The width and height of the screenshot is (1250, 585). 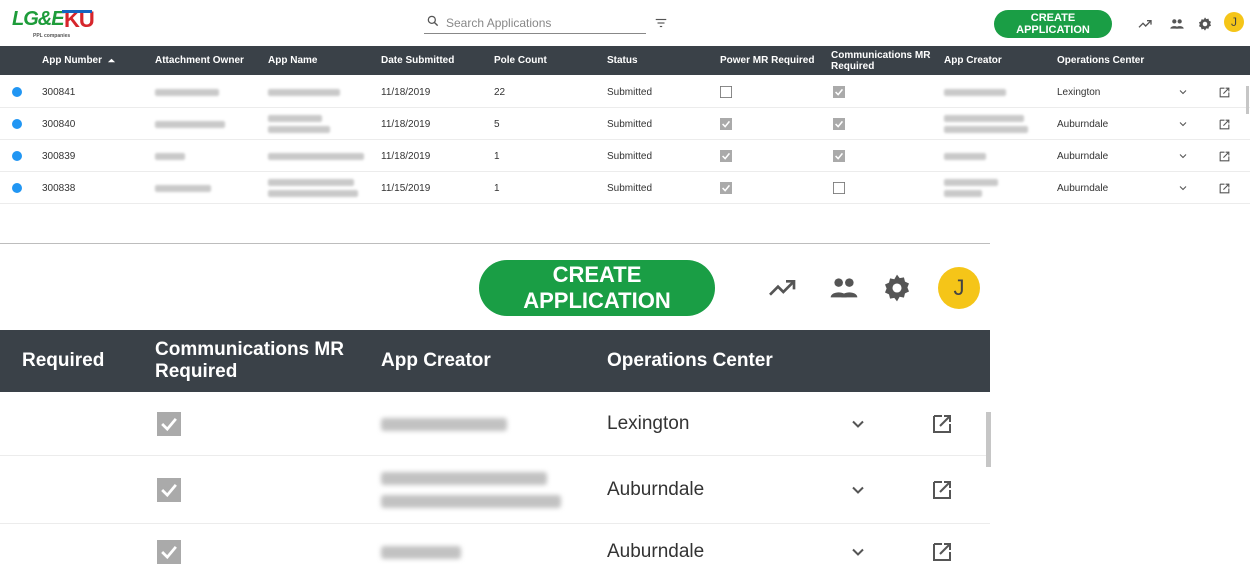 I want to click on table-row-zoomed: Lexington, so click(x=495, y=424).